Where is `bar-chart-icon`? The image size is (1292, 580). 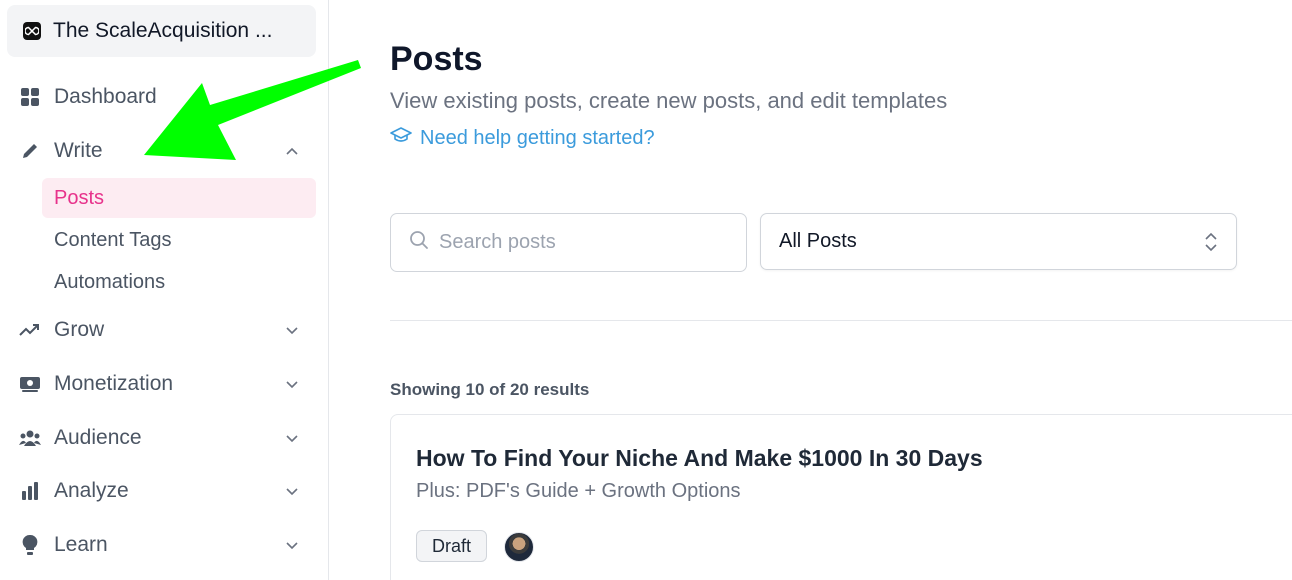 bar-chart-icon is located at coordinates (30, 491).